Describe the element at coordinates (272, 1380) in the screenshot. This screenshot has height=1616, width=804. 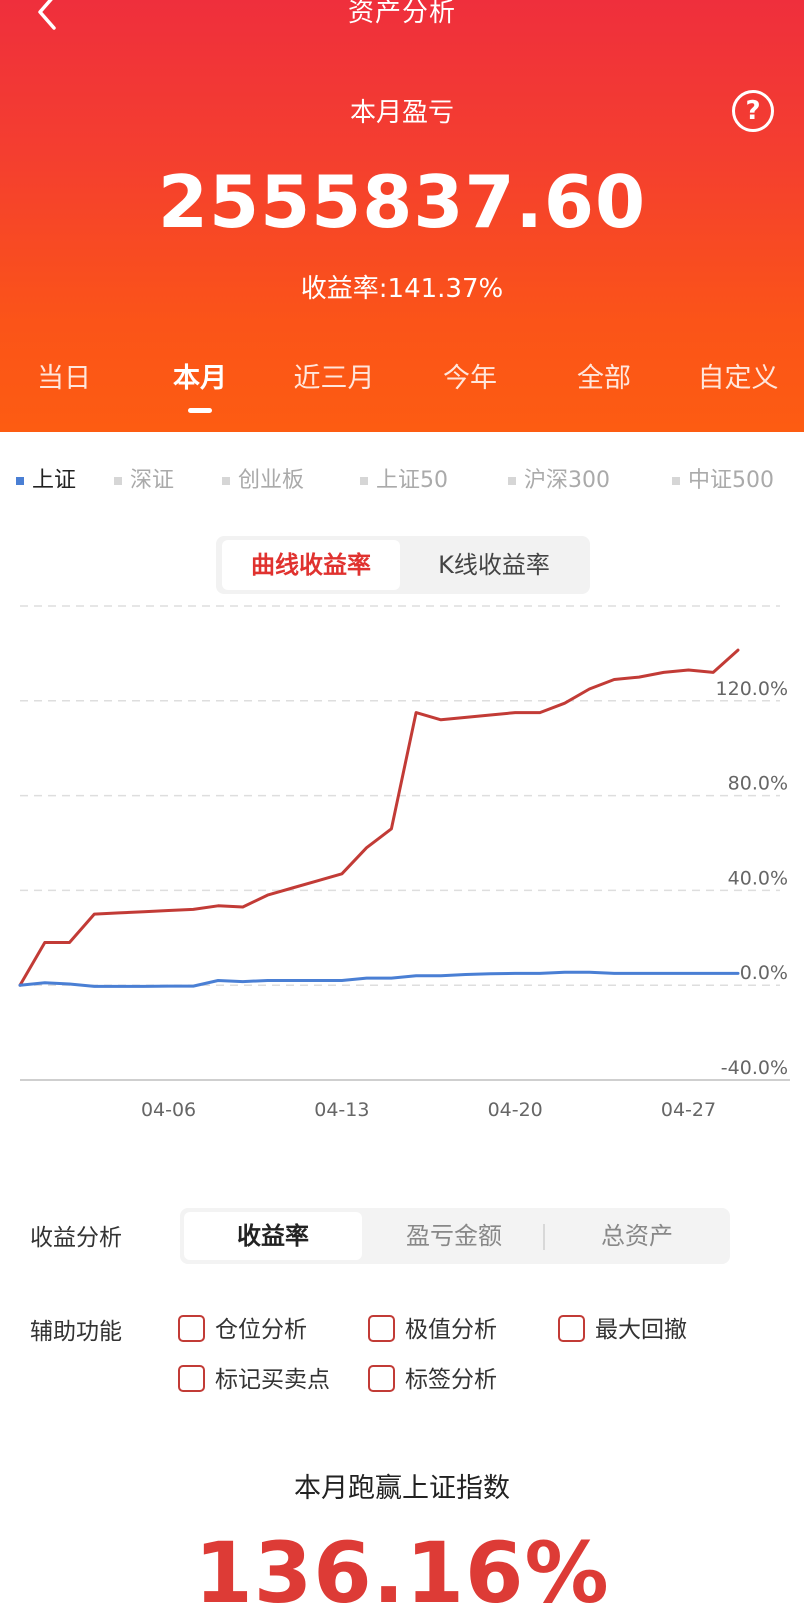
I see `checkbox-label: 标记买卖点` at that location.